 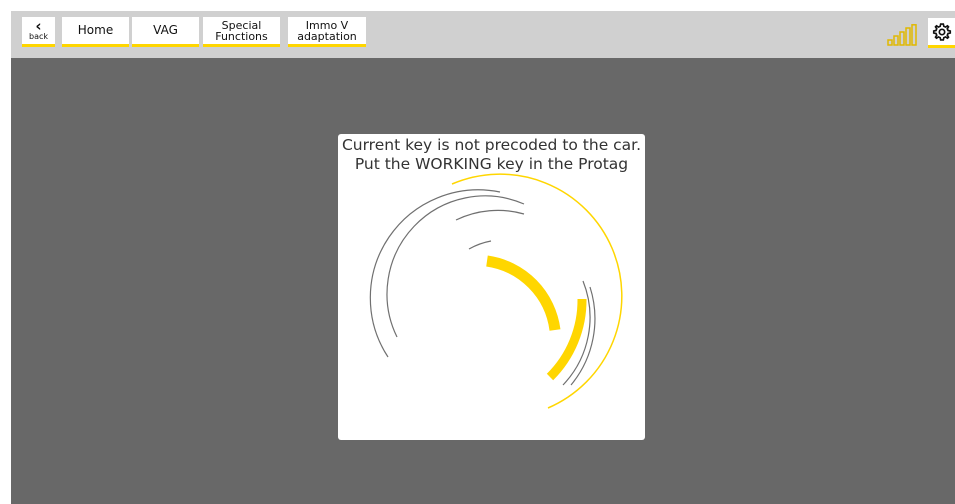 I want to click on tab-special-functions: Special Functions, so click(x=241, y=32).